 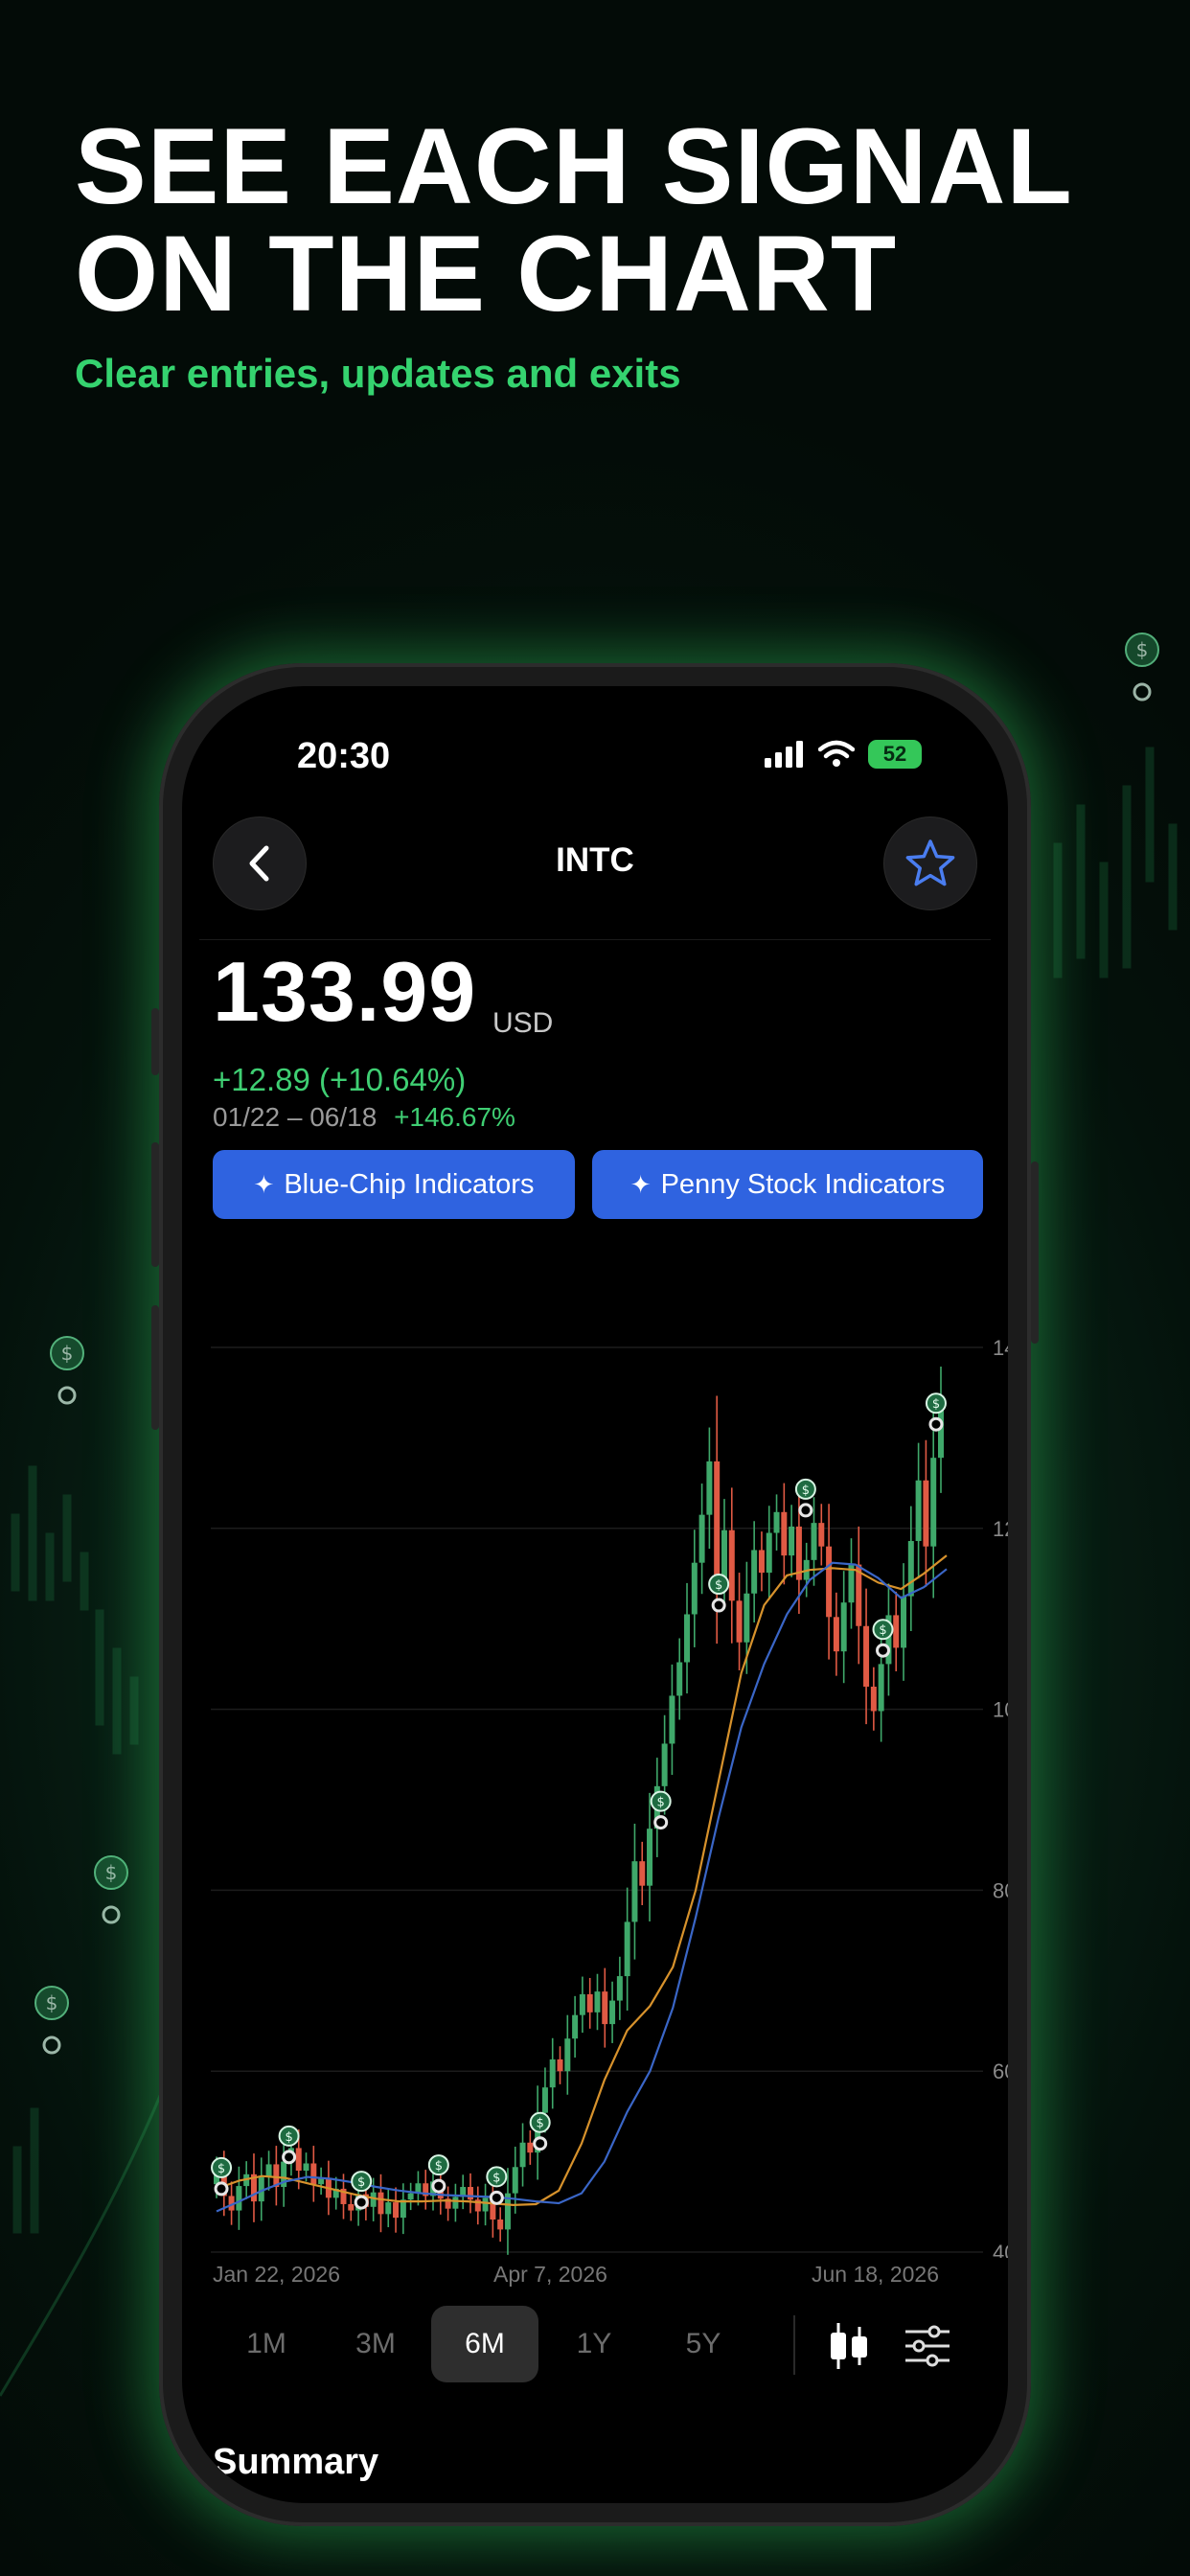 I want to click on cellular-signal-icon, so click(x=784, y=754).